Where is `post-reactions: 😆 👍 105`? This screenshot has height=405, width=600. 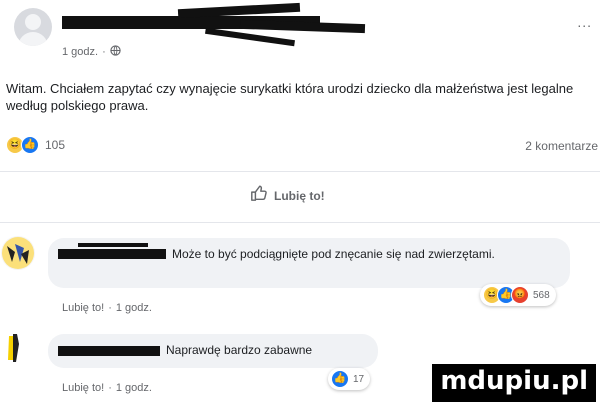 post-reactions: 😆 👍 105 is located at coordinates (35, 145).